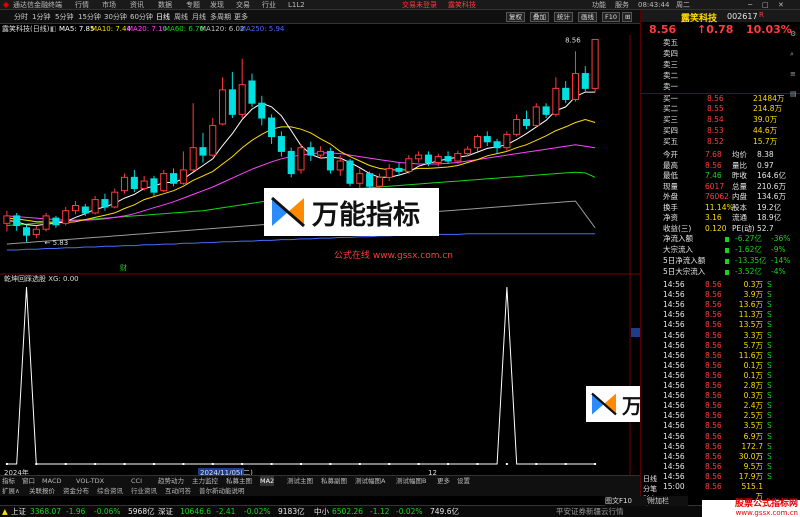  What do you see at coordinates (42, 491) in the screenshot?
I see `extension-tab: 关联报价` at bounding box center [42, 491].